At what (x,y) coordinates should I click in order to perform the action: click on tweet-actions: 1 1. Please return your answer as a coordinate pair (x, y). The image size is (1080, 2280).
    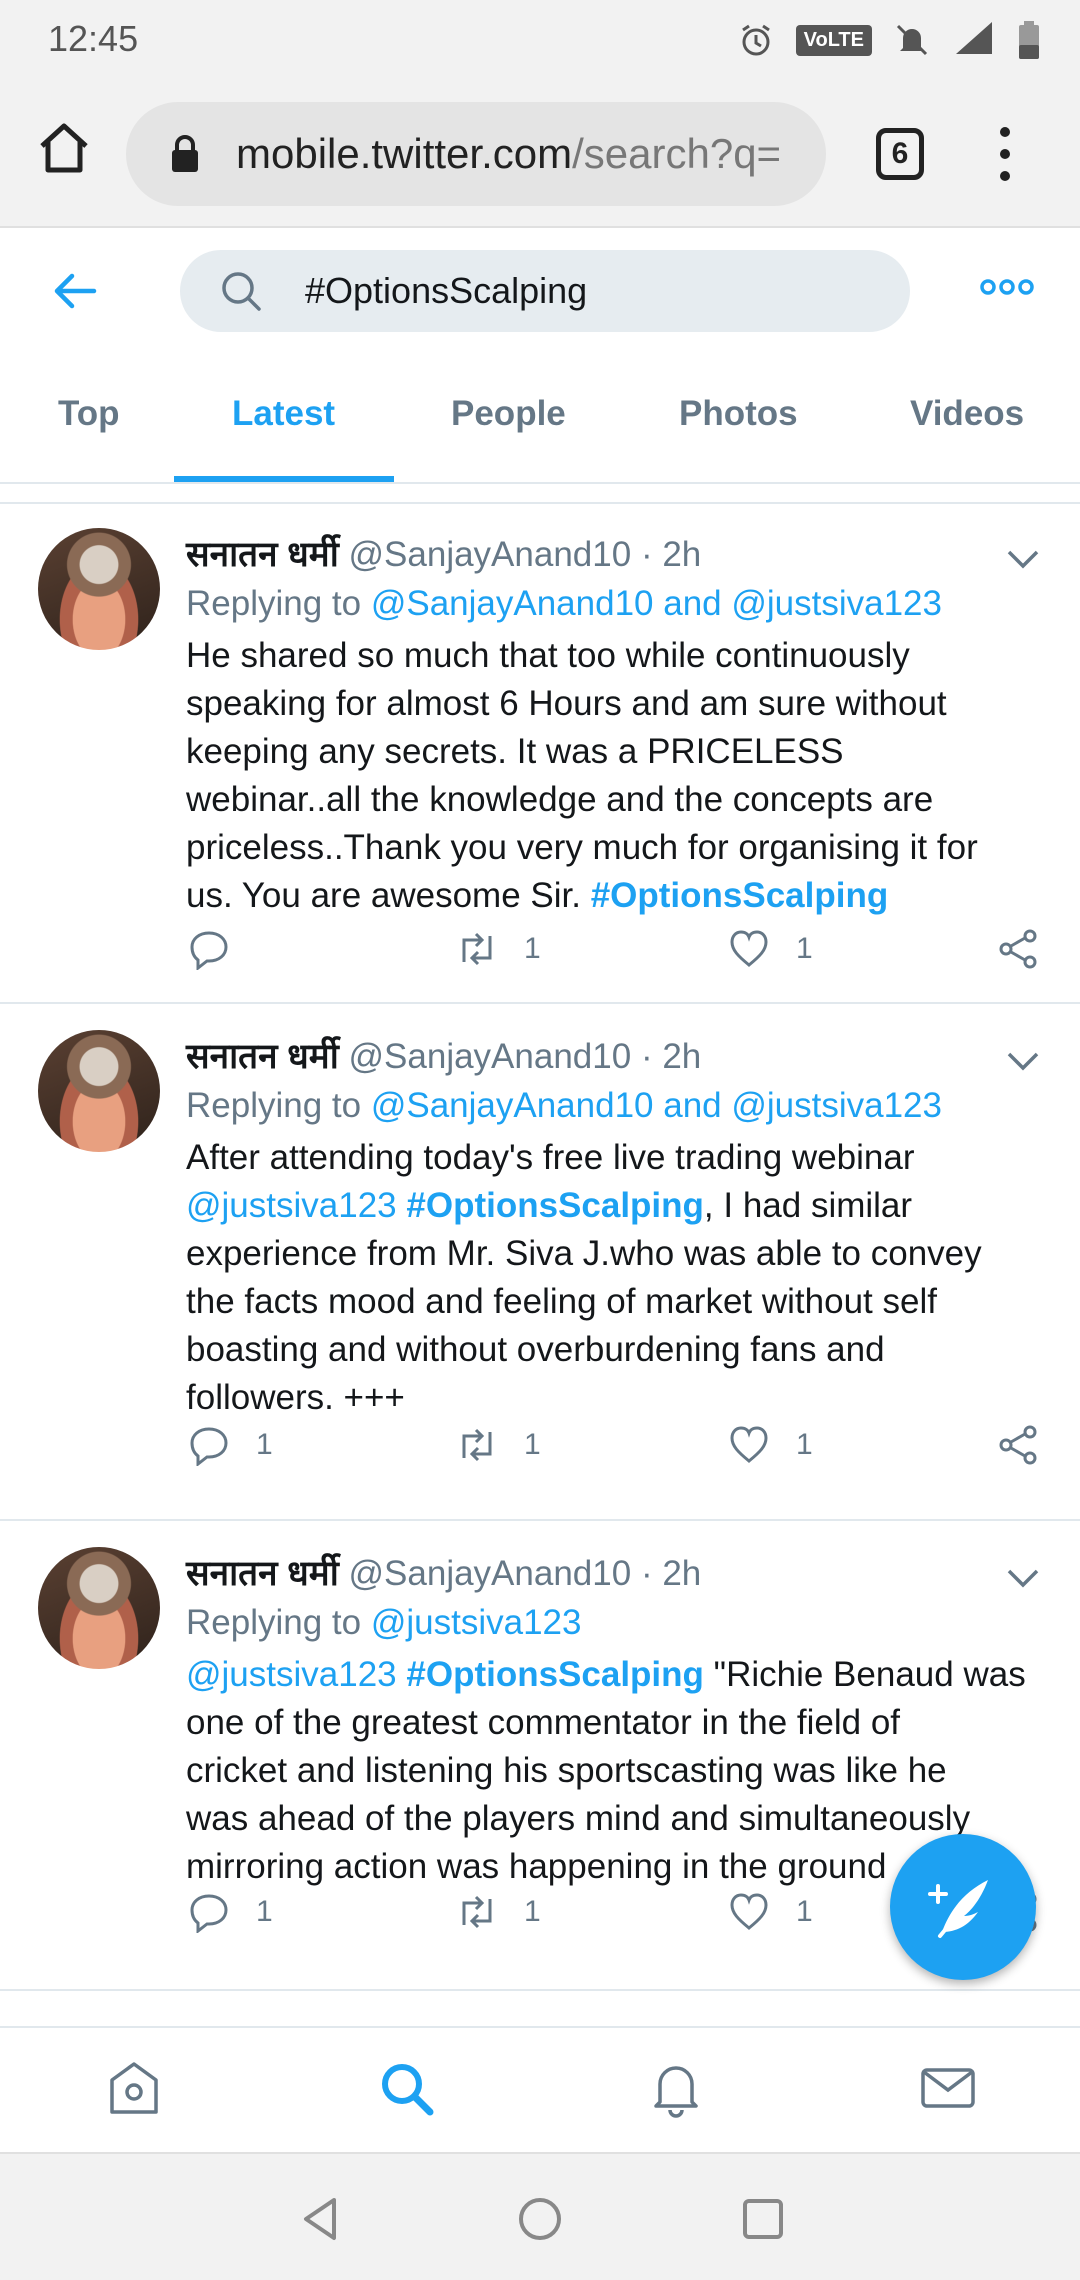
    Looking at the image, I should click on (540, 953).